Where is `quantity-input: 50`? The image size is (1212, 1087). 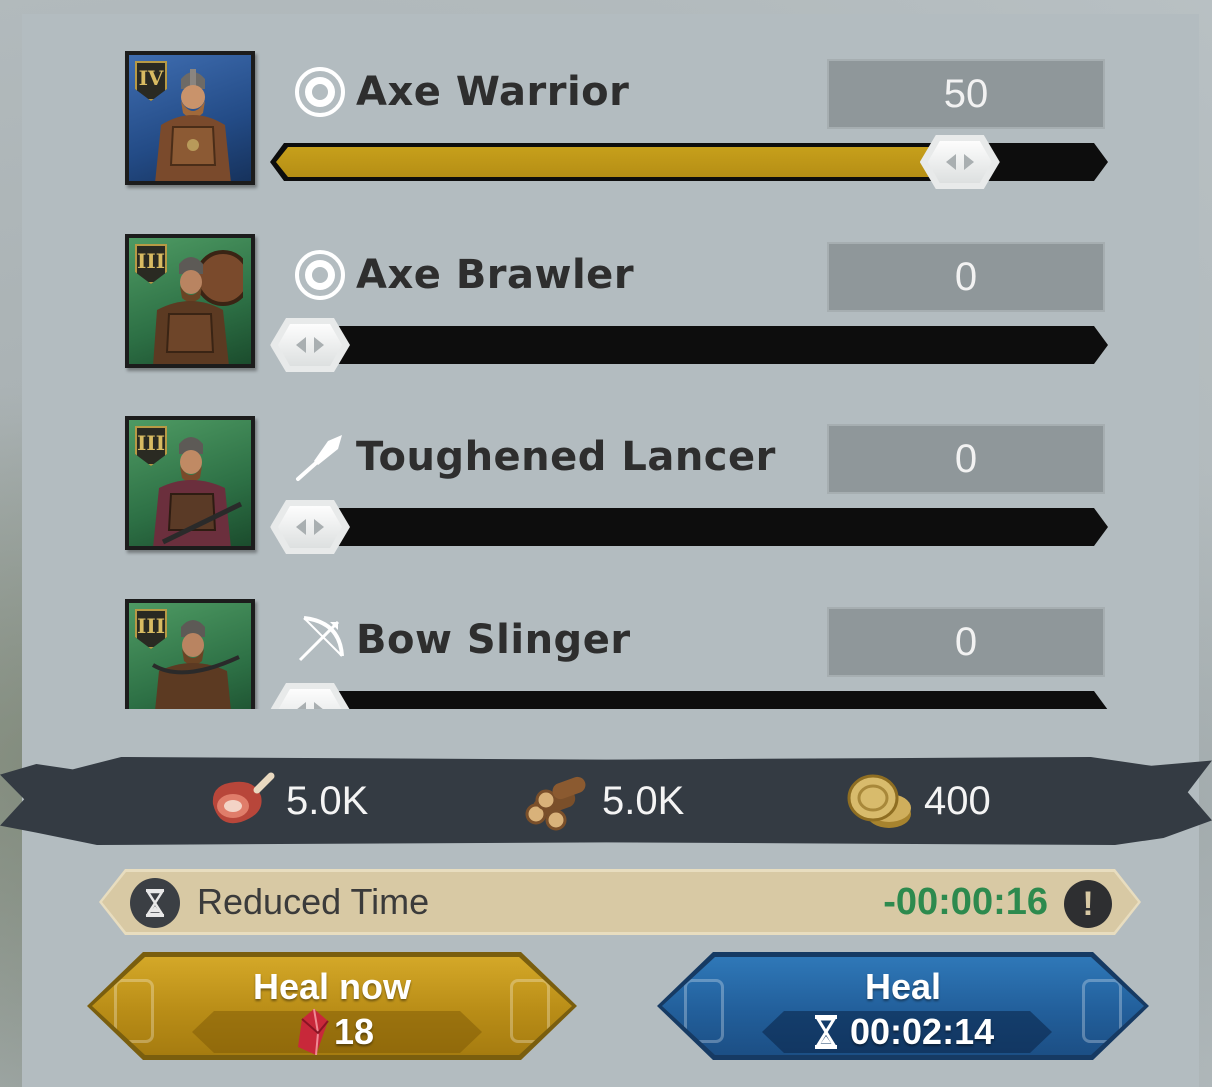 quantity-input: 50 is located at coordinates (966, 94).